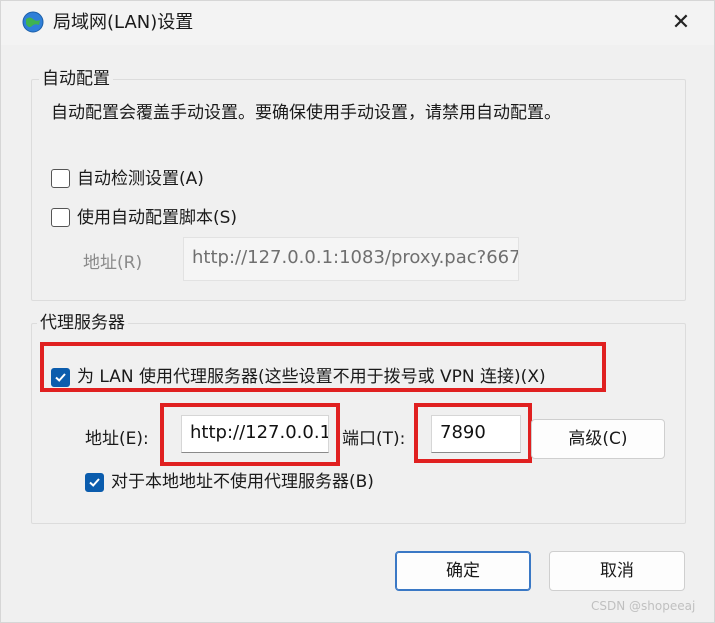  What do you see at coordinates (306, 113) in the screenshot?
I see `auto-config-description: 自动配置会覆盖手动设置。要确保使用手动设置，请禁用自动配置。` at bounding box center [306, 113].